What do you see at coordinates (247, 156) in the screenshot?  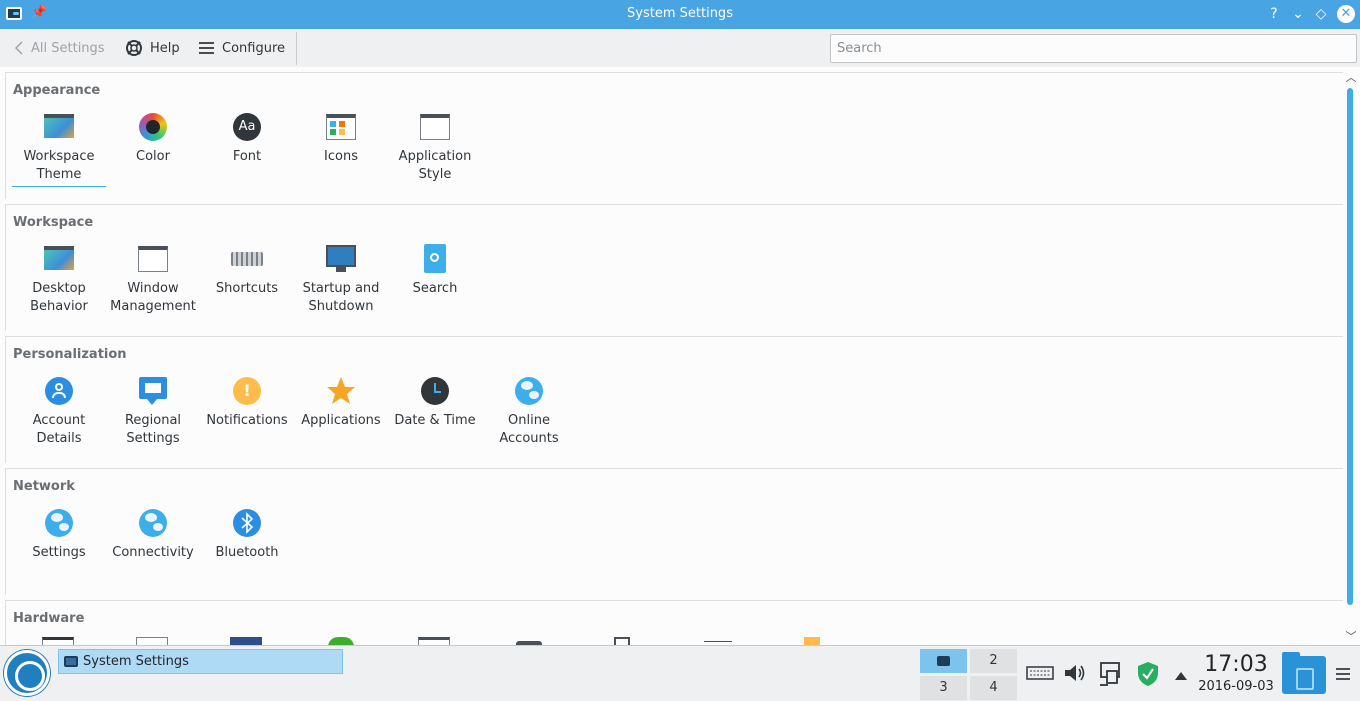 I see `item-label: Font` at bounding box center [247, 156].